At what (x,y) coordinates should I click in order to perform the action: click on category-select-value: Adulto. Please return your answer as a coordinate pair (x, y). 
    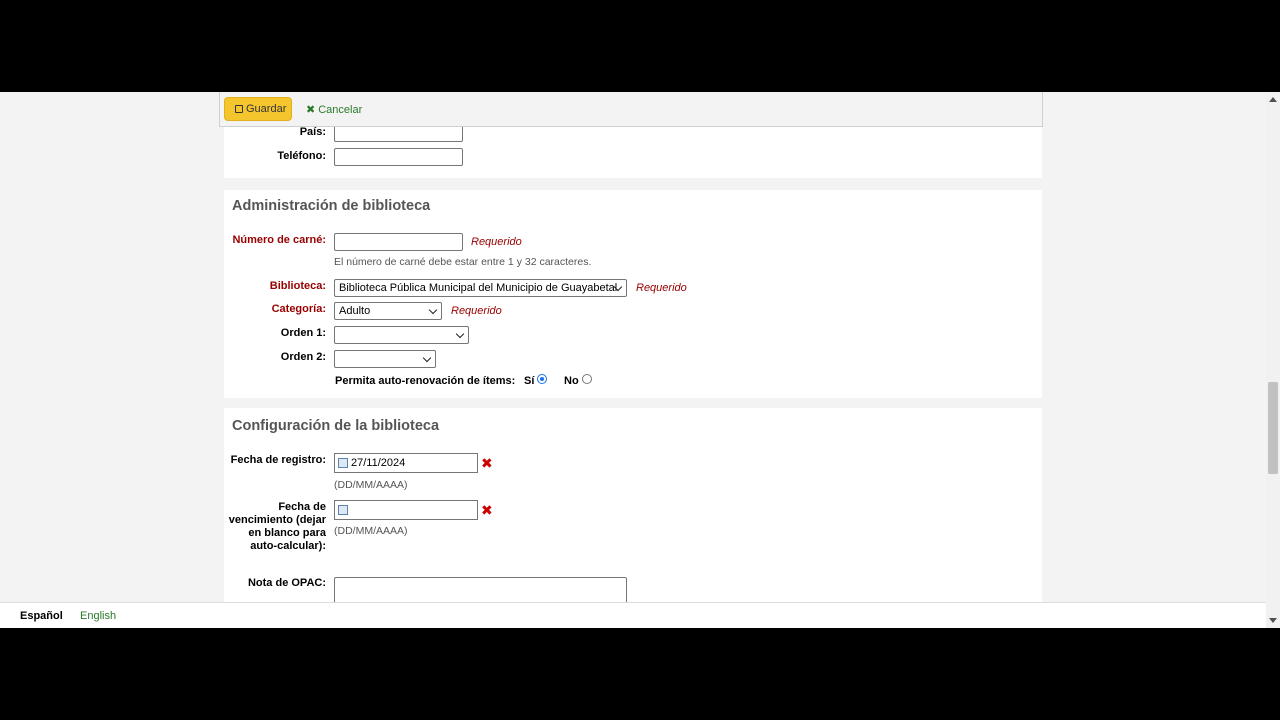
    Looking at the image, I should click on (355, 311).